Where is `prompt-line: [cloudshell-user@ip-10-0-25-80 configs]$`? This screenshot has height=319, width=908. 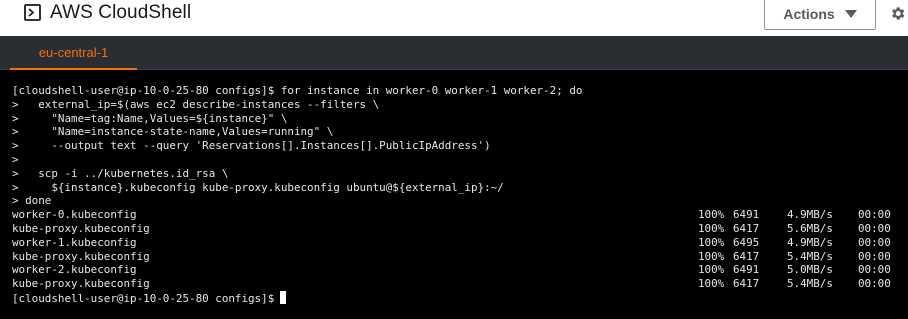 prompt-line: [cloudshell-user@ip-10-0-25-80 configs]$ is located at coordinates (460, 297).